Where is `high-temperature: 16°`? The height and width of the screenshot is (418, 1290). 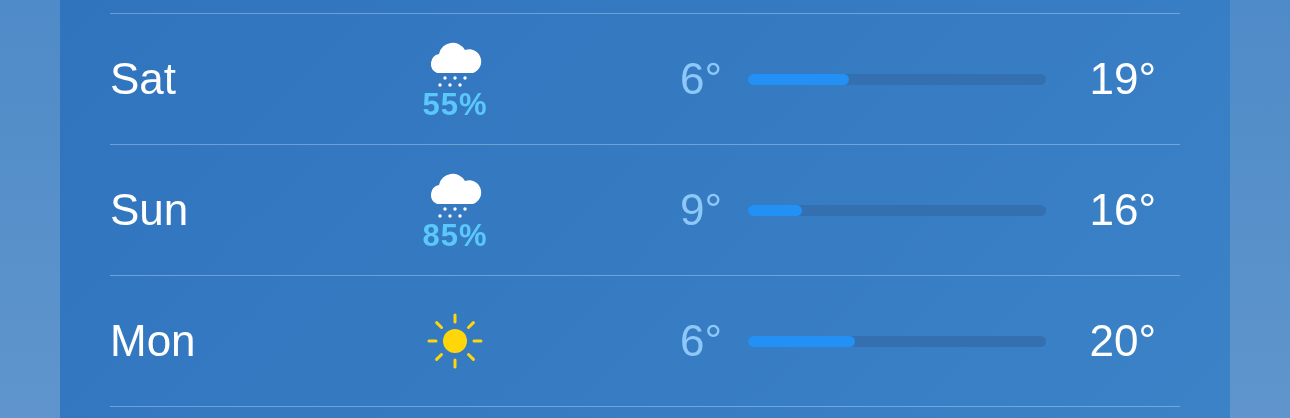
high-temperature: 16° is located at coordinates (1122, 210).